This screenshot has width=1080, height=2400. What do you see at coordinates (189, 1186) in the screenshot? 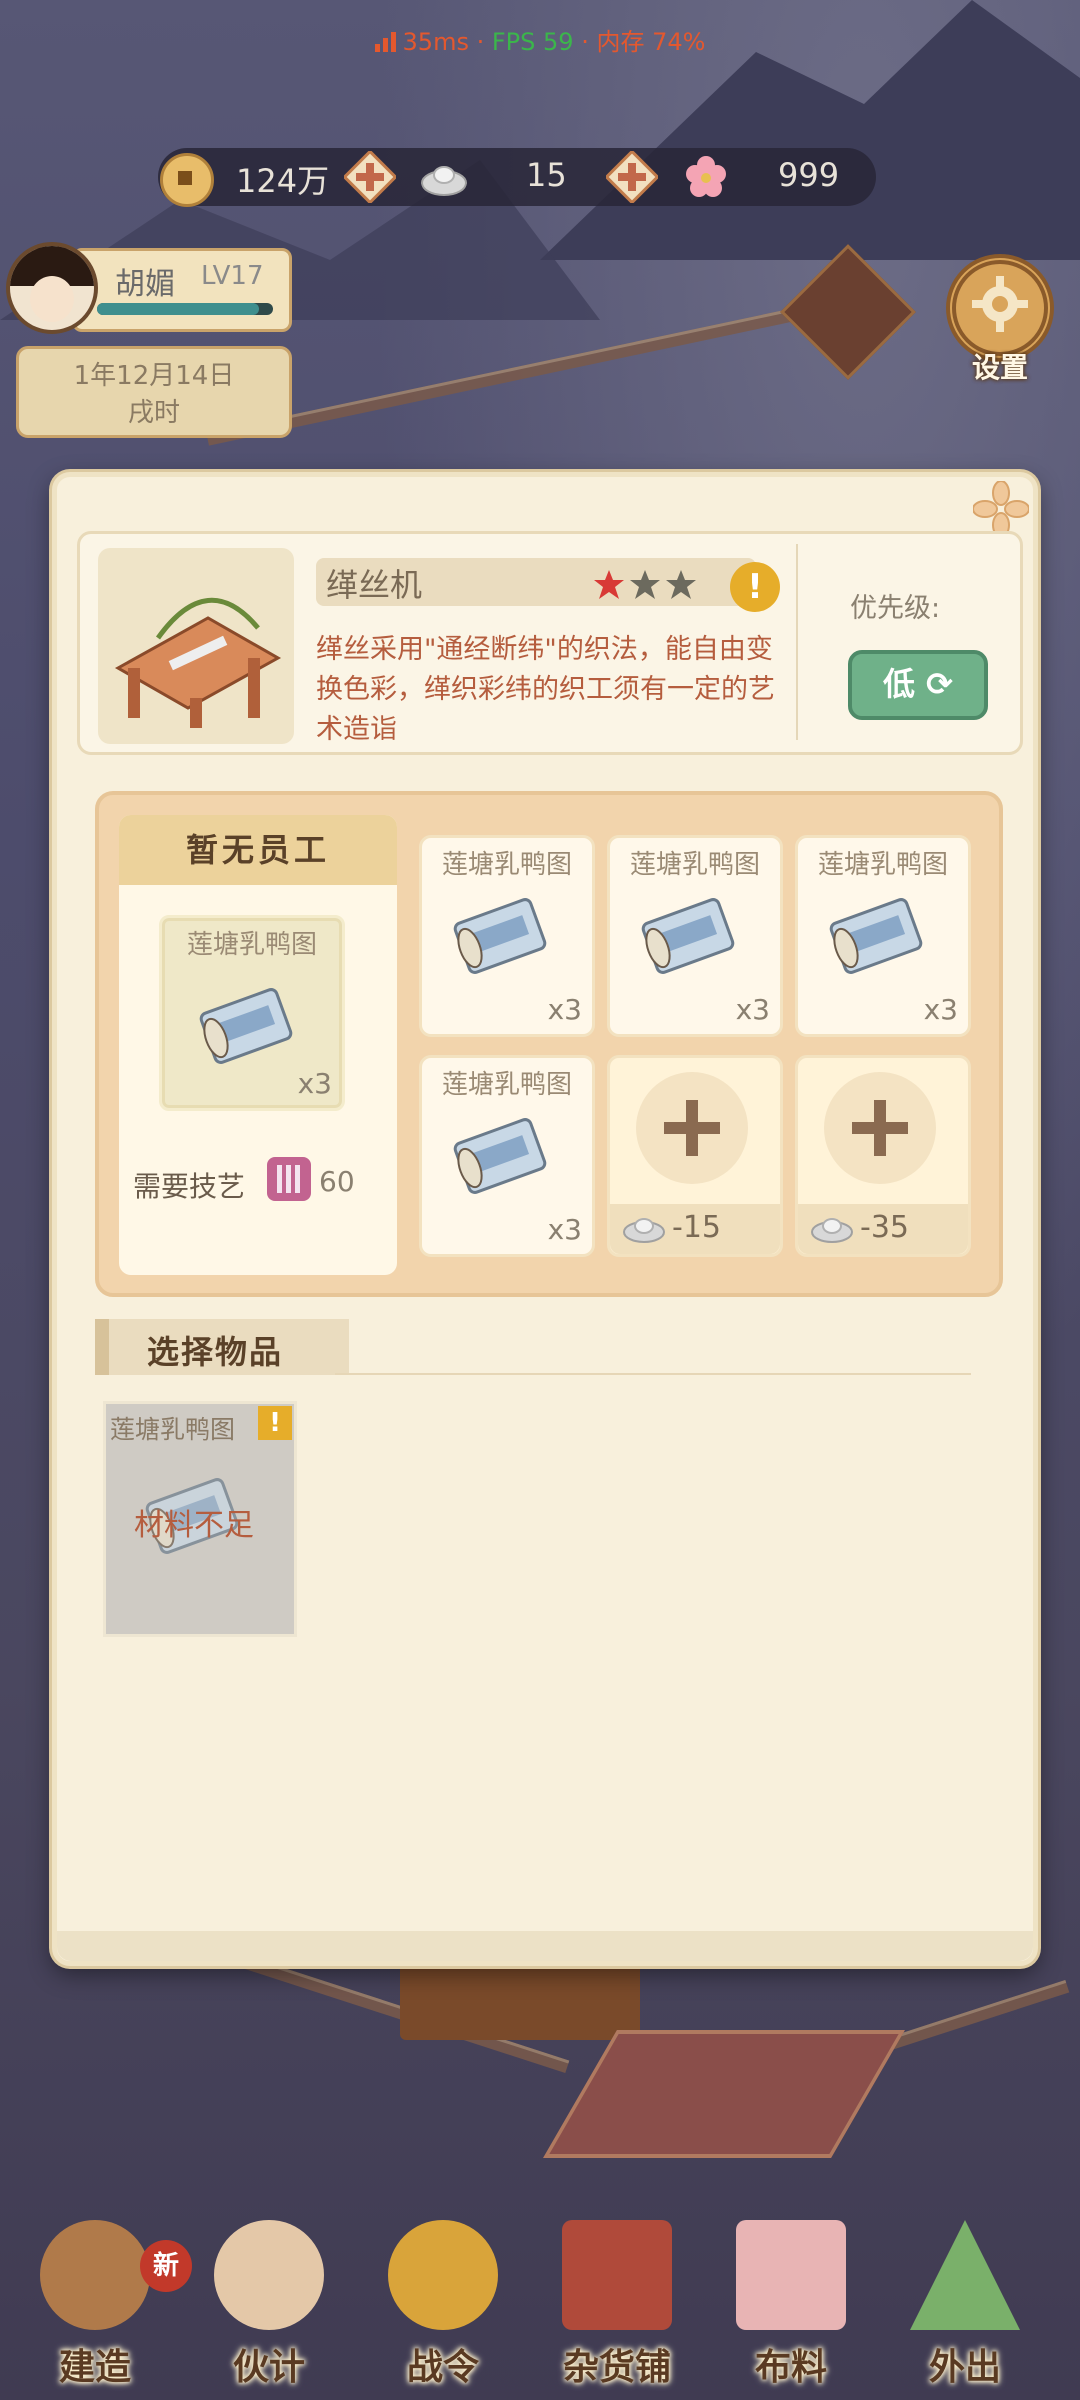
I see `skill-requirement-label: 需要技艺` at bounding box center [189, 1186].